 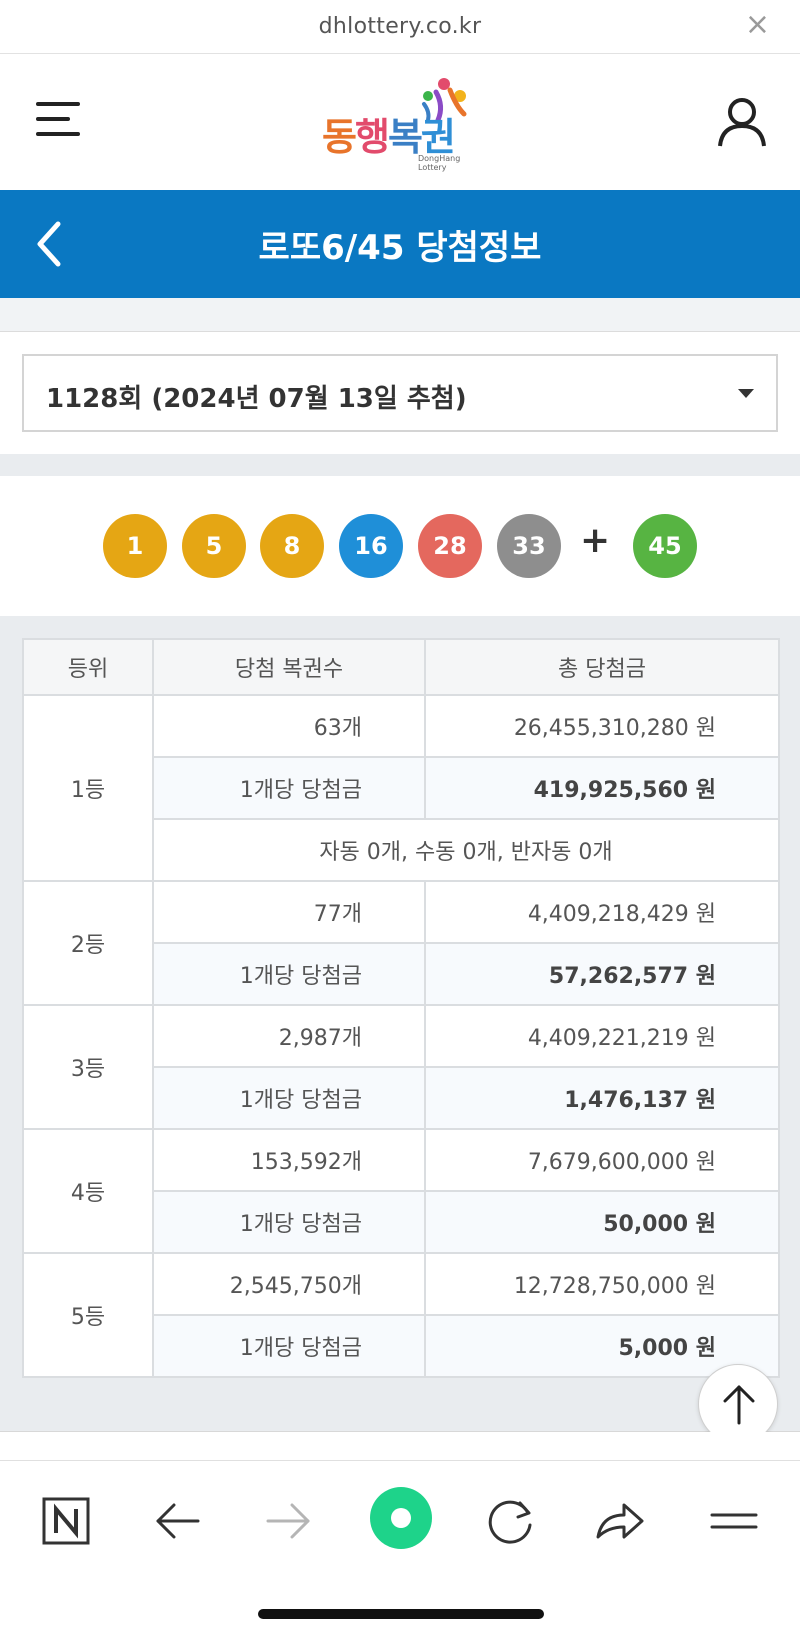 I want to click on total-cell: 4,409,221,219 원, so click(x=602, y=1036).